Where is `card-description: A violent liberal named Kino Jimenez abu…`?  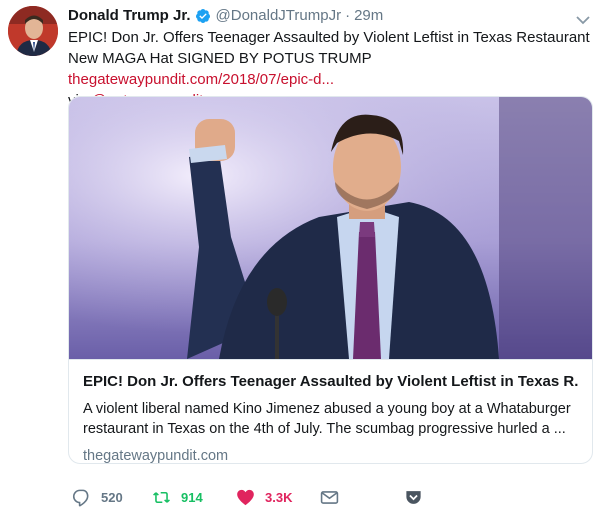 card-description: A violent liberal named Kino Jimenez abu… is located at coordinates (327, 419).